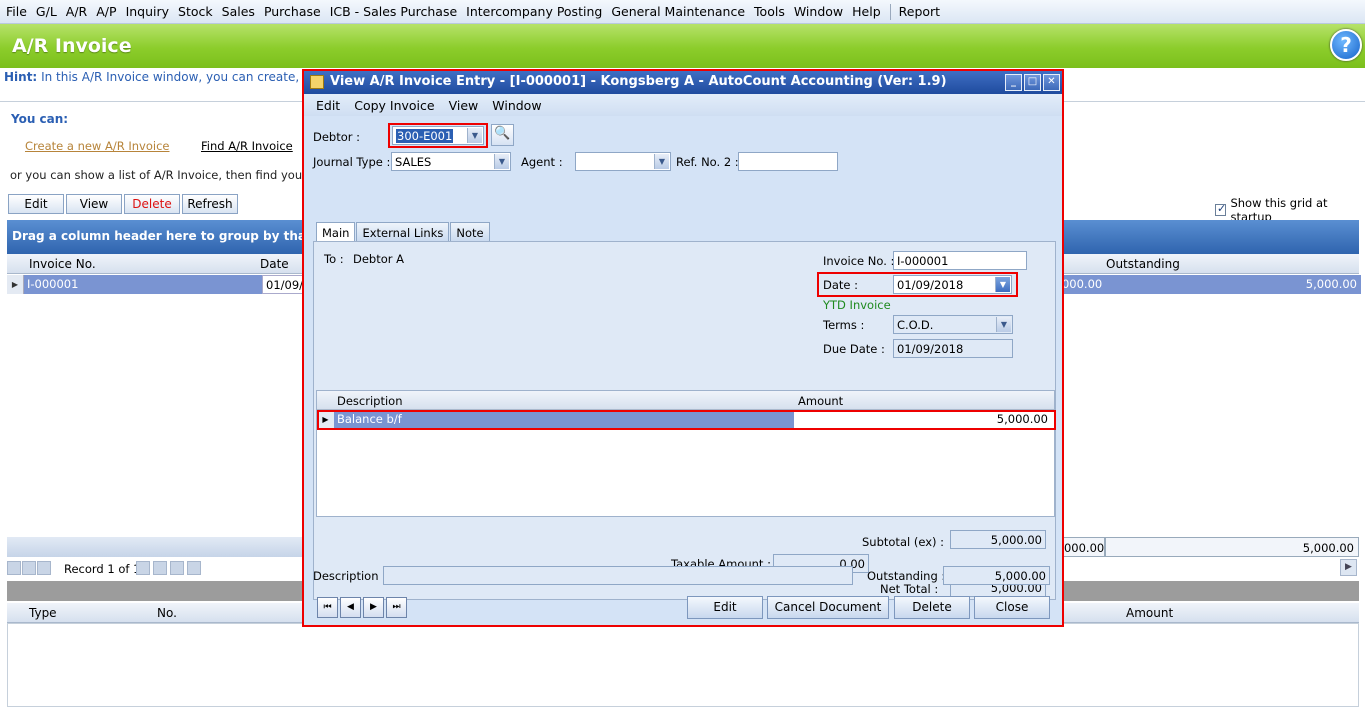  What do you see at coordinates (707, 162) in the screenshot?
I see `ref-no-2-label: Ref. No. 2 :` at bounding box center [707, 162].